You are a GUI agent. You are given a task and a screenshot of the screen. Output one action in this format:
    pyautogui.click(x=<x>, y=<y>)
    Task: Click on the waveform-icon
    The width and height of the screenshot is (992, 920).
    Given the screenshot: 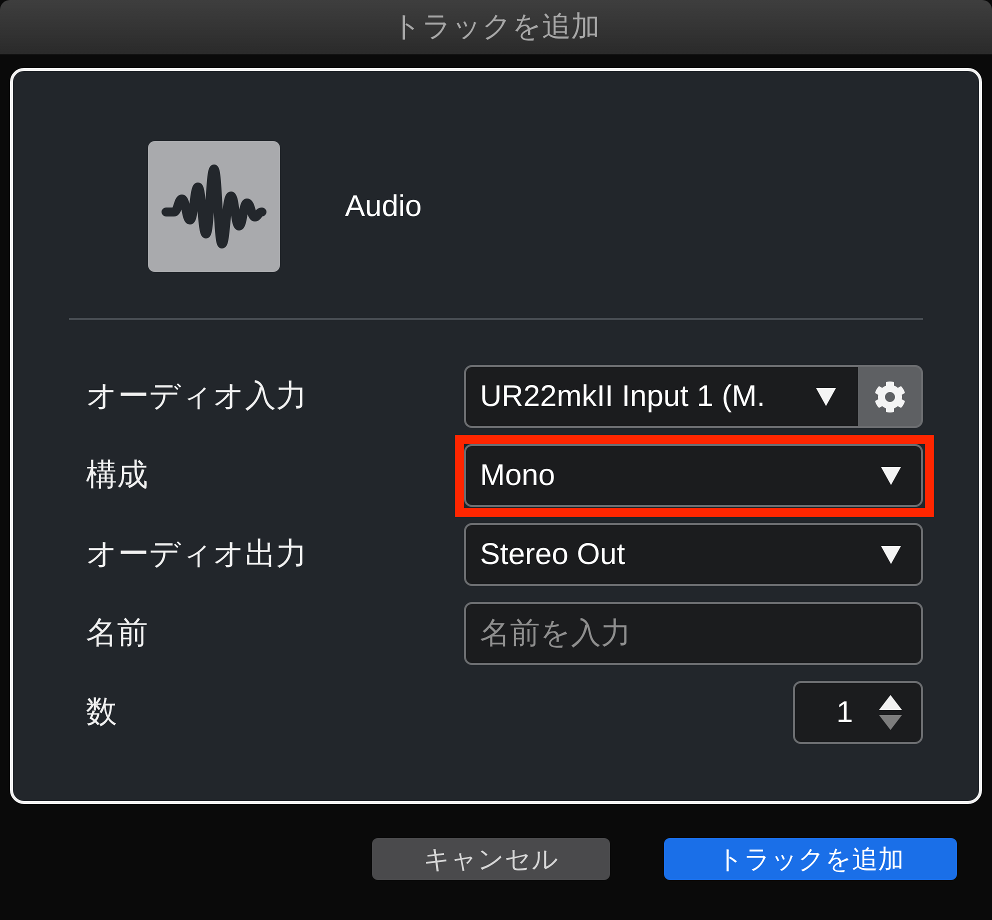 What is the action you would take?
    pyautogui.click(x=214, y=206)
    